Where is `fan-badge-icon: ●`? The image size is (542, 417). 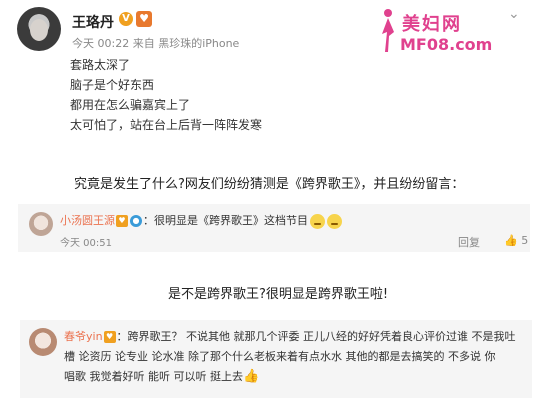
fan-badge-icon: ● is located at coordinates (136, 221).